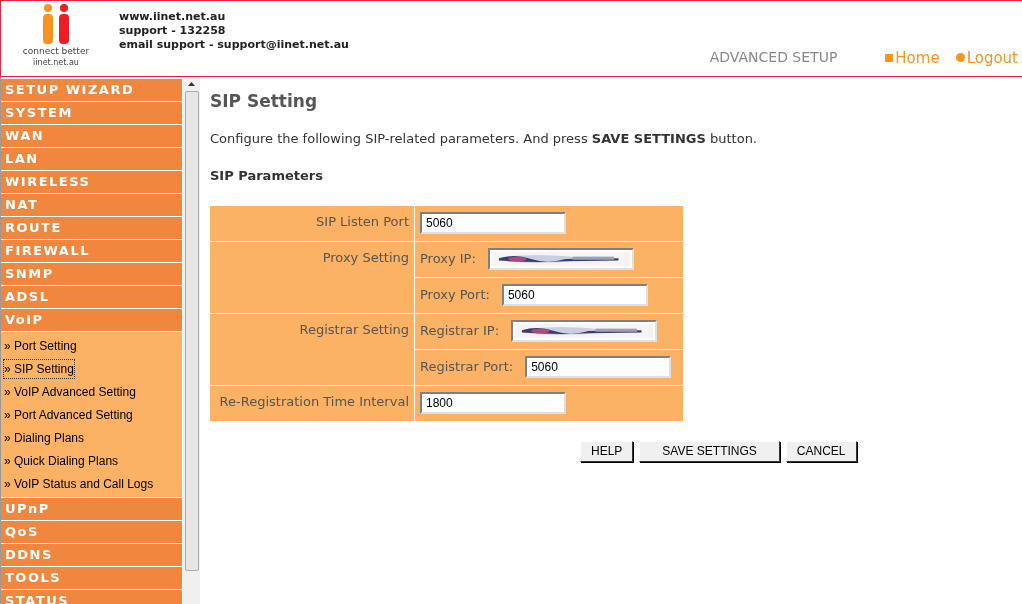  Describe the element at coordinates (92, 228) in the screenshot. I see `menu-item: ROUTE` at that location.